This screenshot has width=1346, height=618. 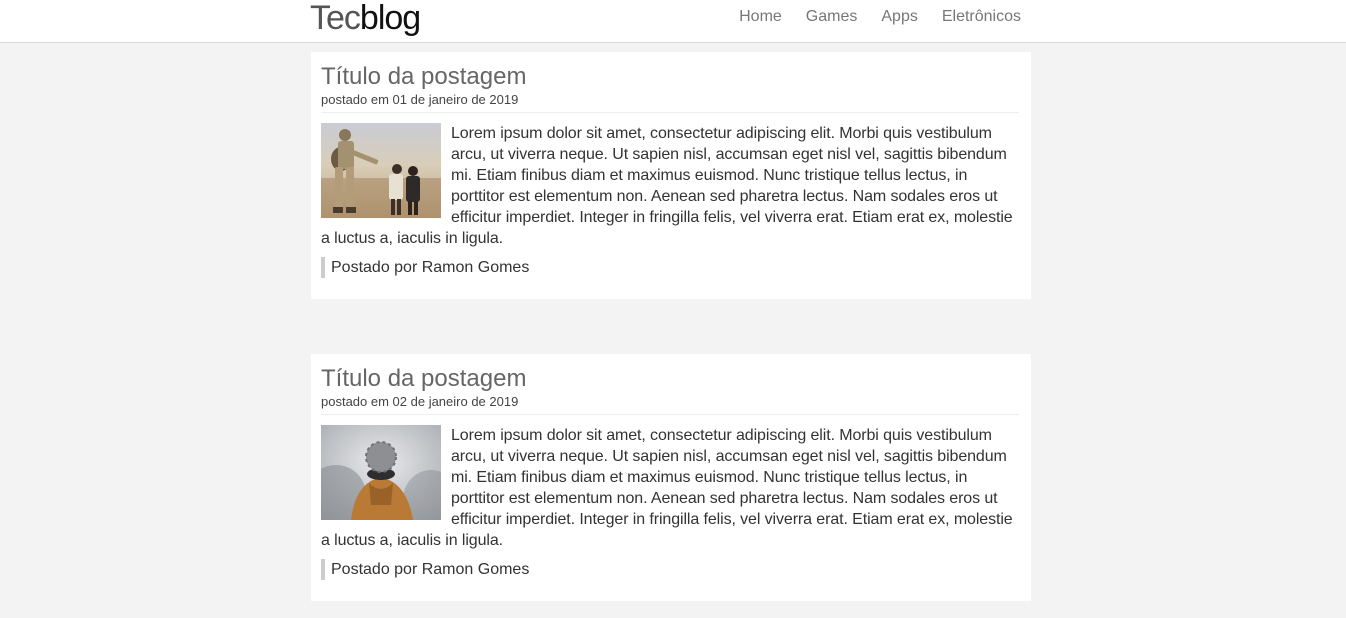 What do you see at coordinates (335, 18) in the screenshot?
I see `logo-part-tec: Tec` at bounding box center [335, 18].